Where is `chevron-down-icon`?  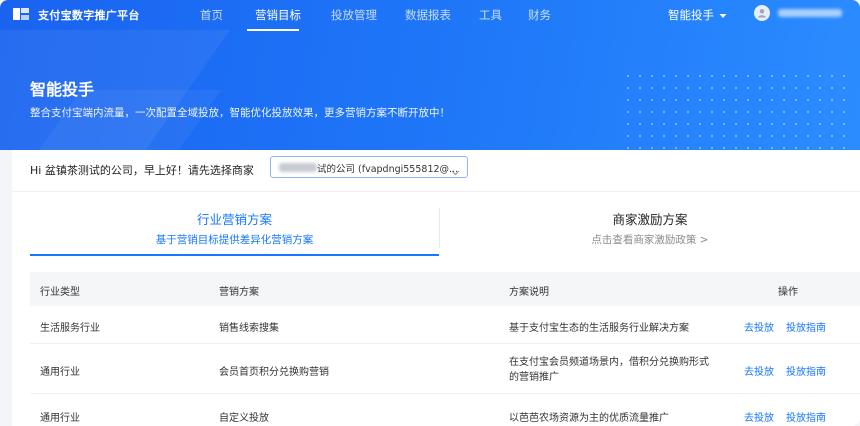 chevron-down-icon is located at coordinates (723, 15).